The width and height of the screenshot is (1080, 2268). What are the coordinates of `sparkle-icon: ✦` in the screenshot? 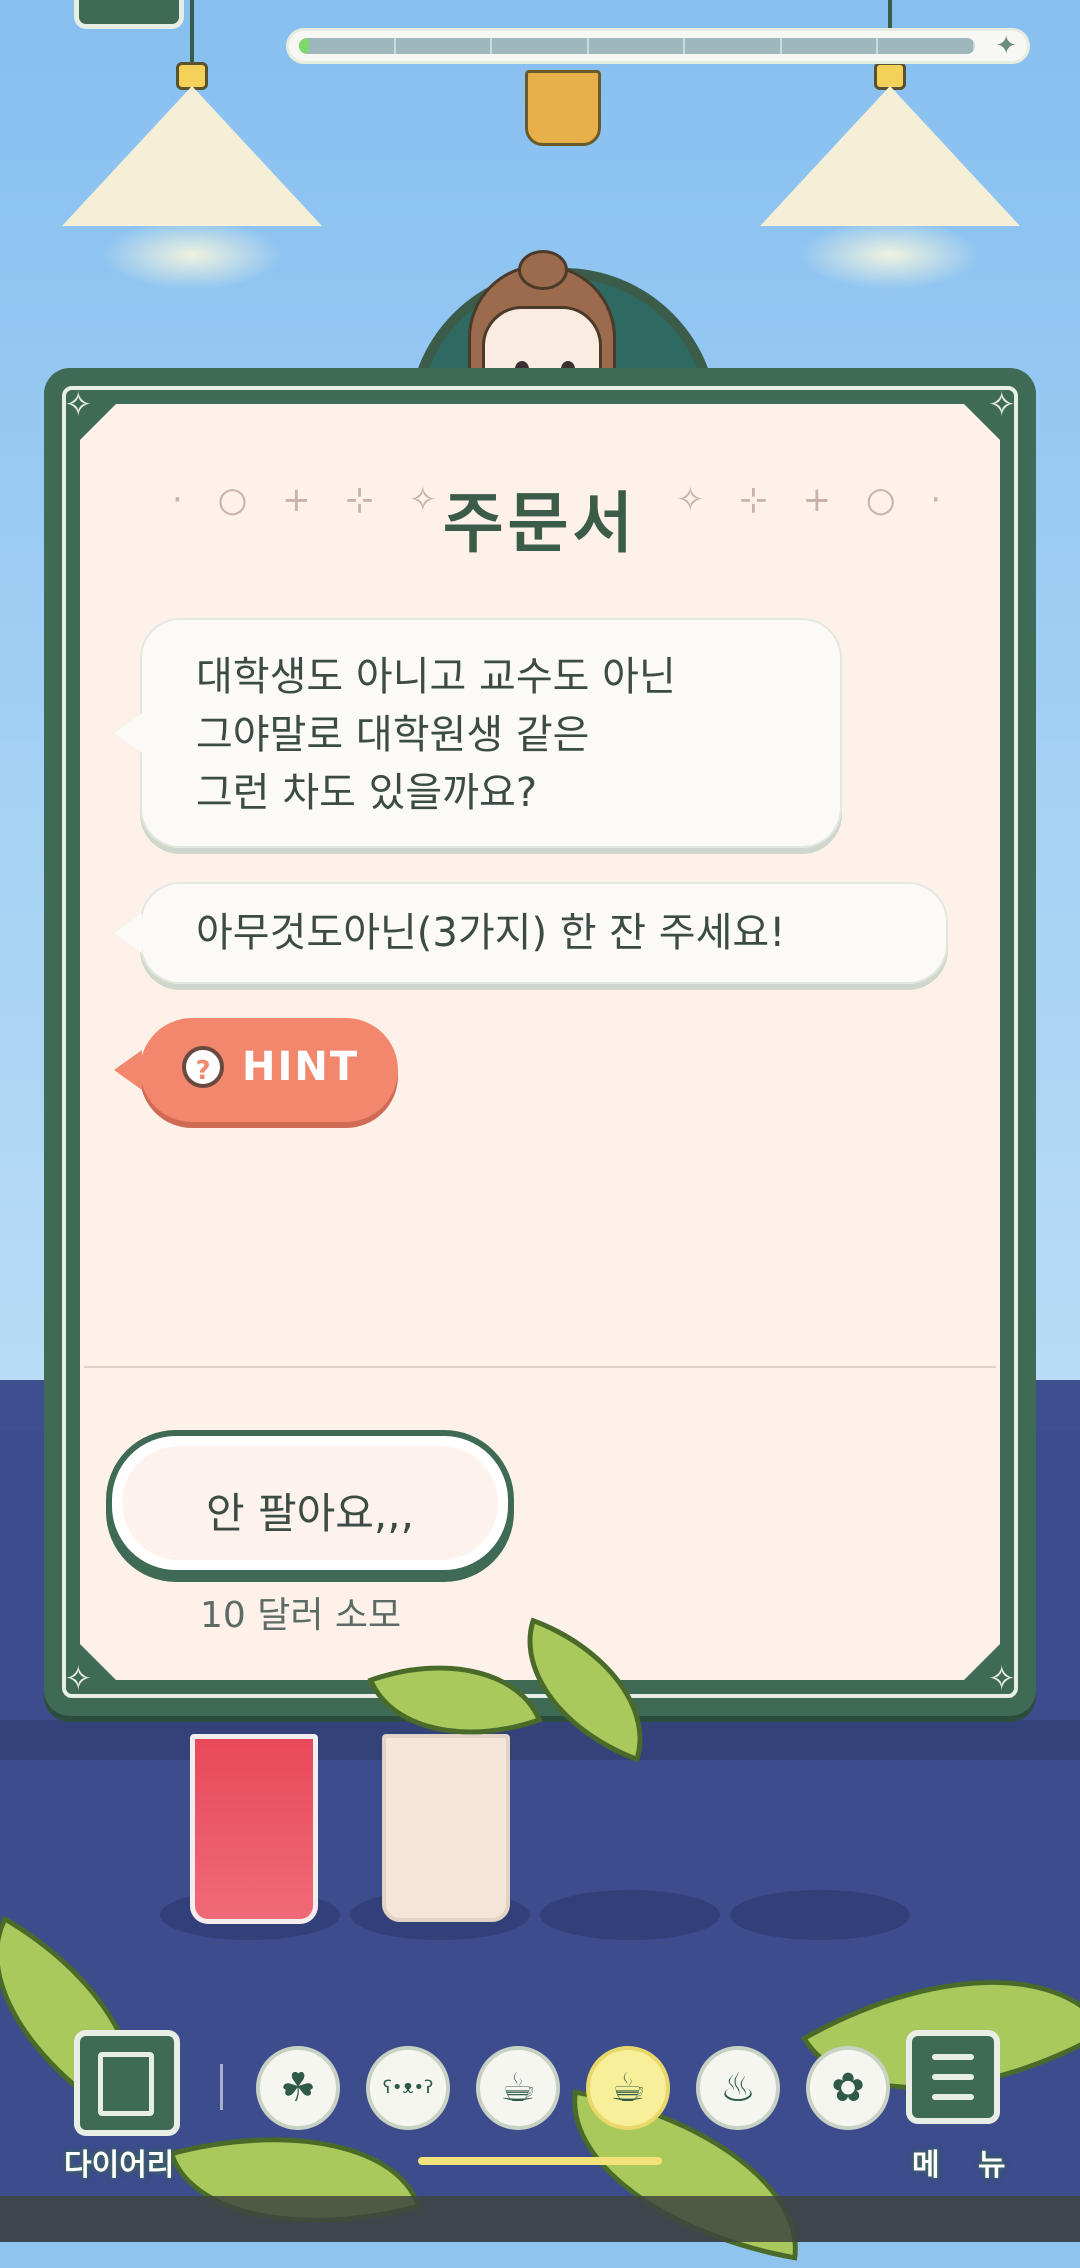 It's located at (1006, 46).